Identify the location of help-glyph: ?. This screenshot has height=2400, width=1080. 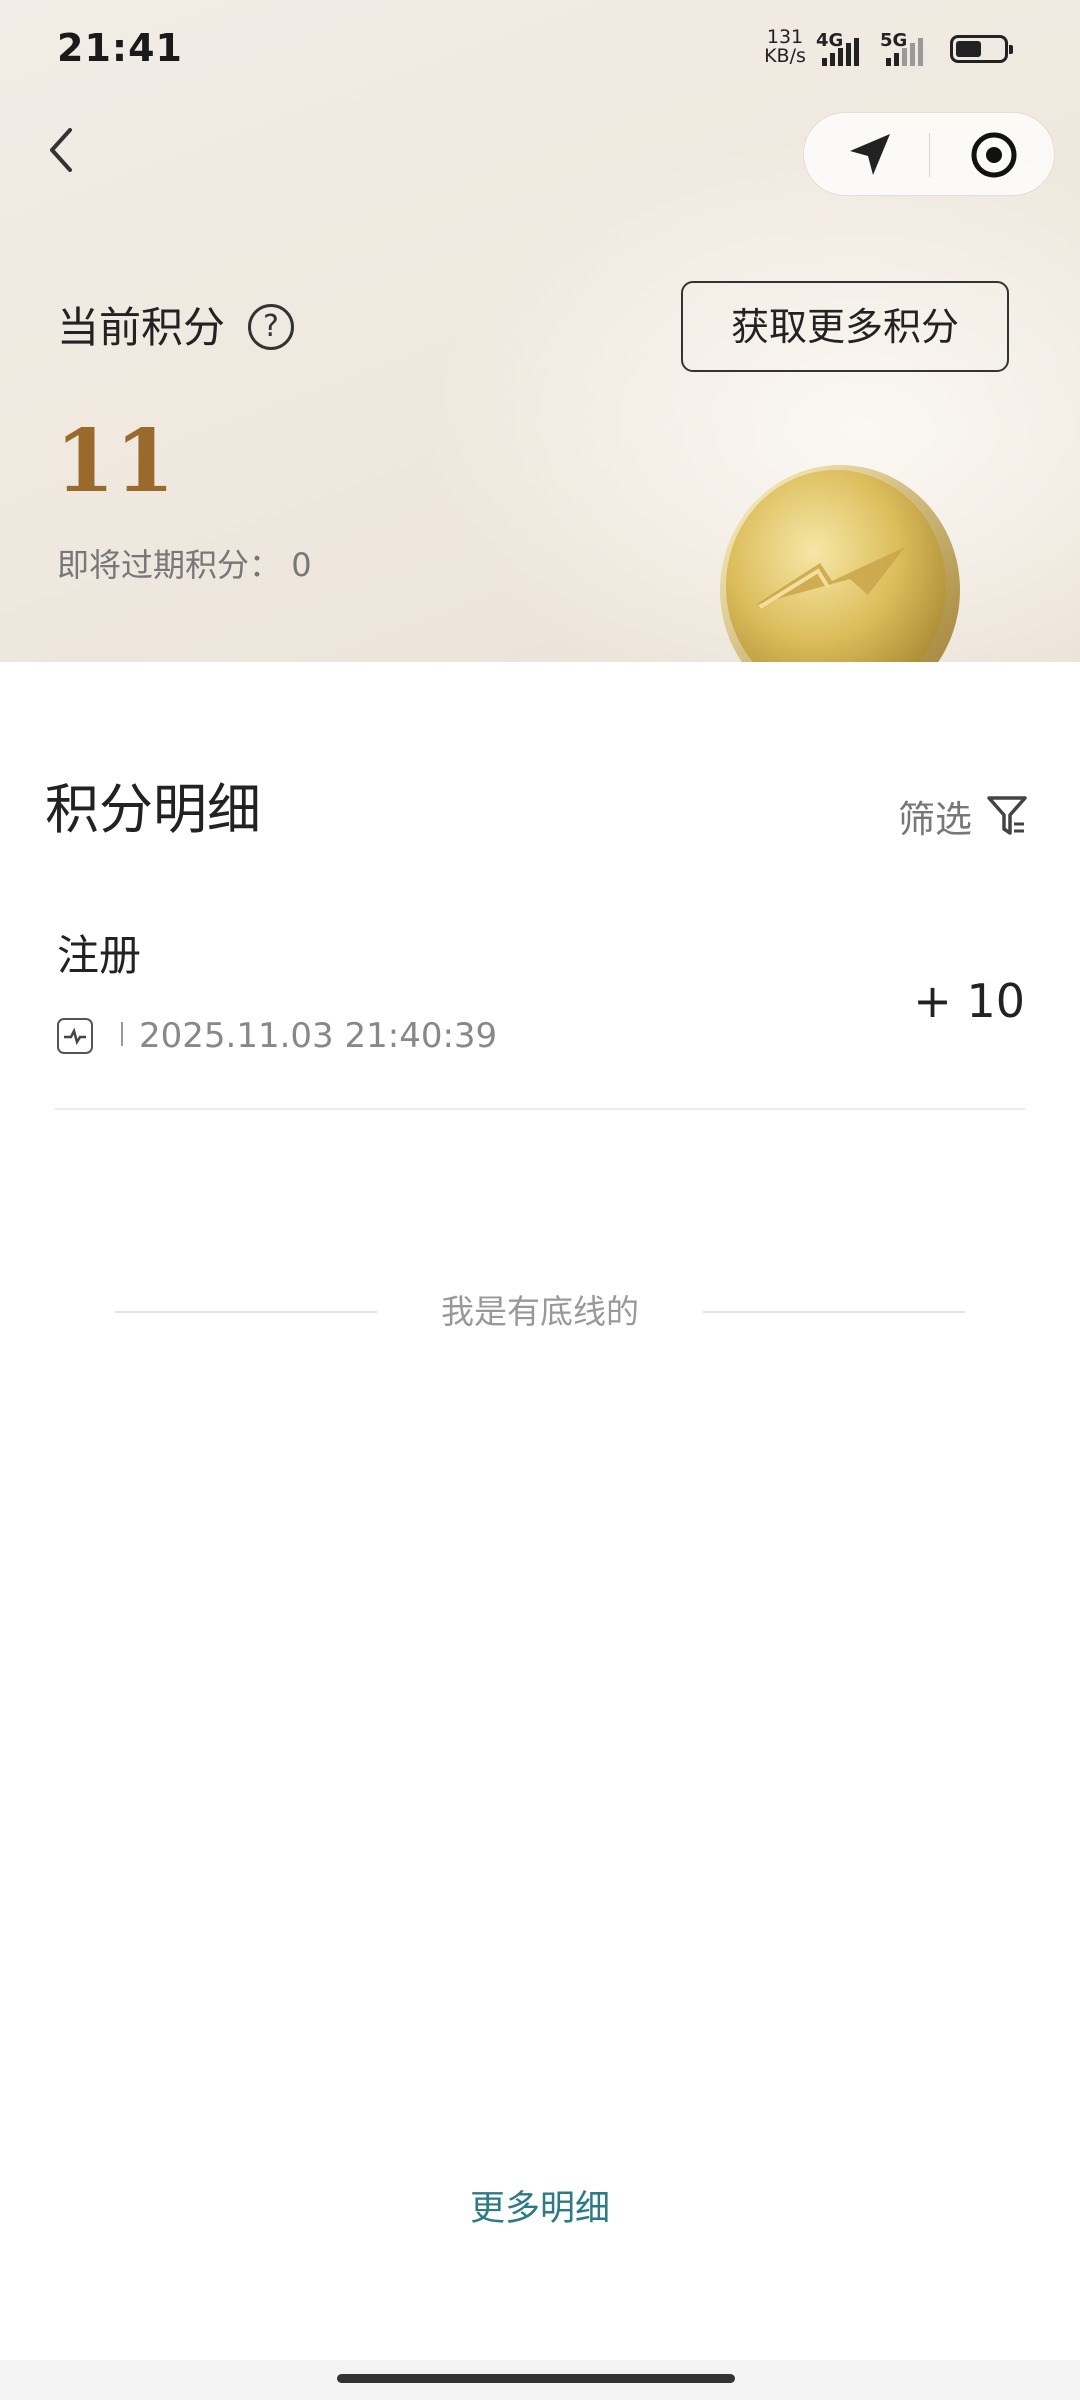
(271, 326).